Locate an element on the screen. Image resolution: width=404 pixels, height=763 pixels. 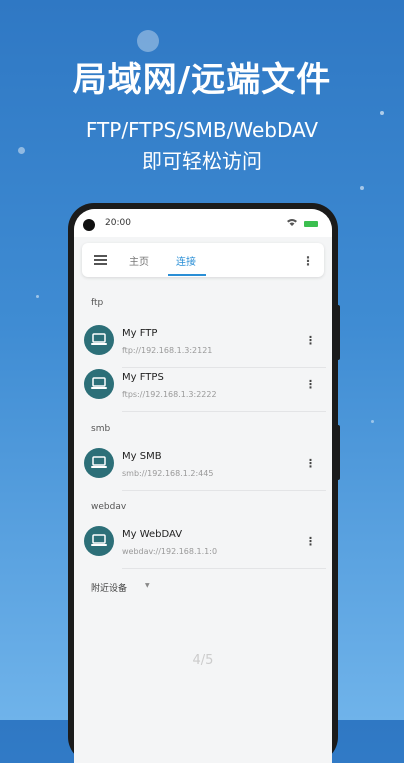
connection-item: My FTPS ftps://192.168.1.3:2222 ⋮ is located at coordinates (203, 386).